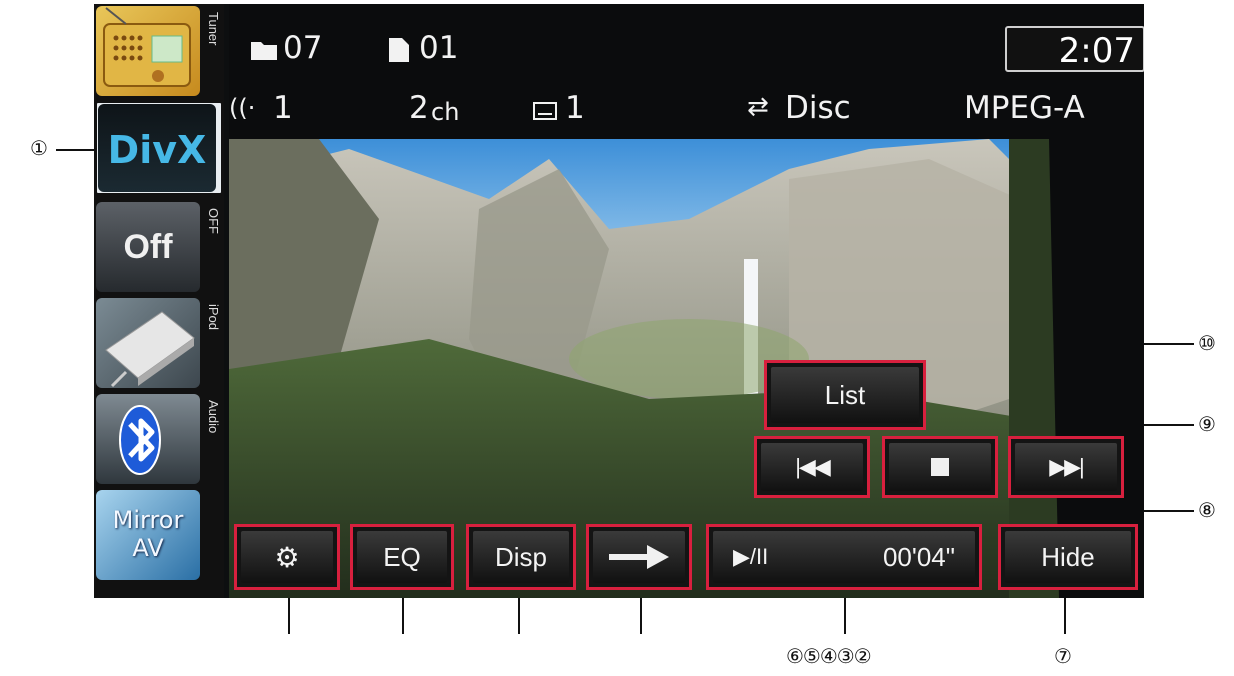  Describe the element at coordinates (818, 108) in the screenshot. I see `repeat-mode: Disc` at that location.